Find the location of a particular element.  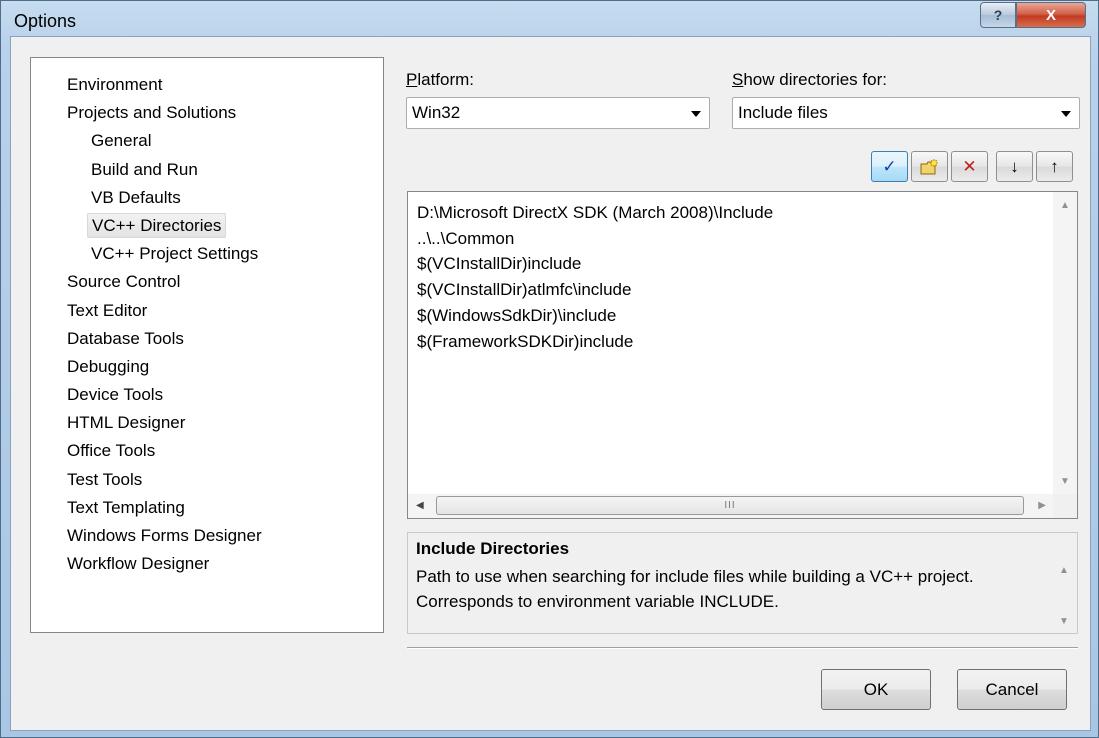

help-button: ? is located at coordinates (998, 15).